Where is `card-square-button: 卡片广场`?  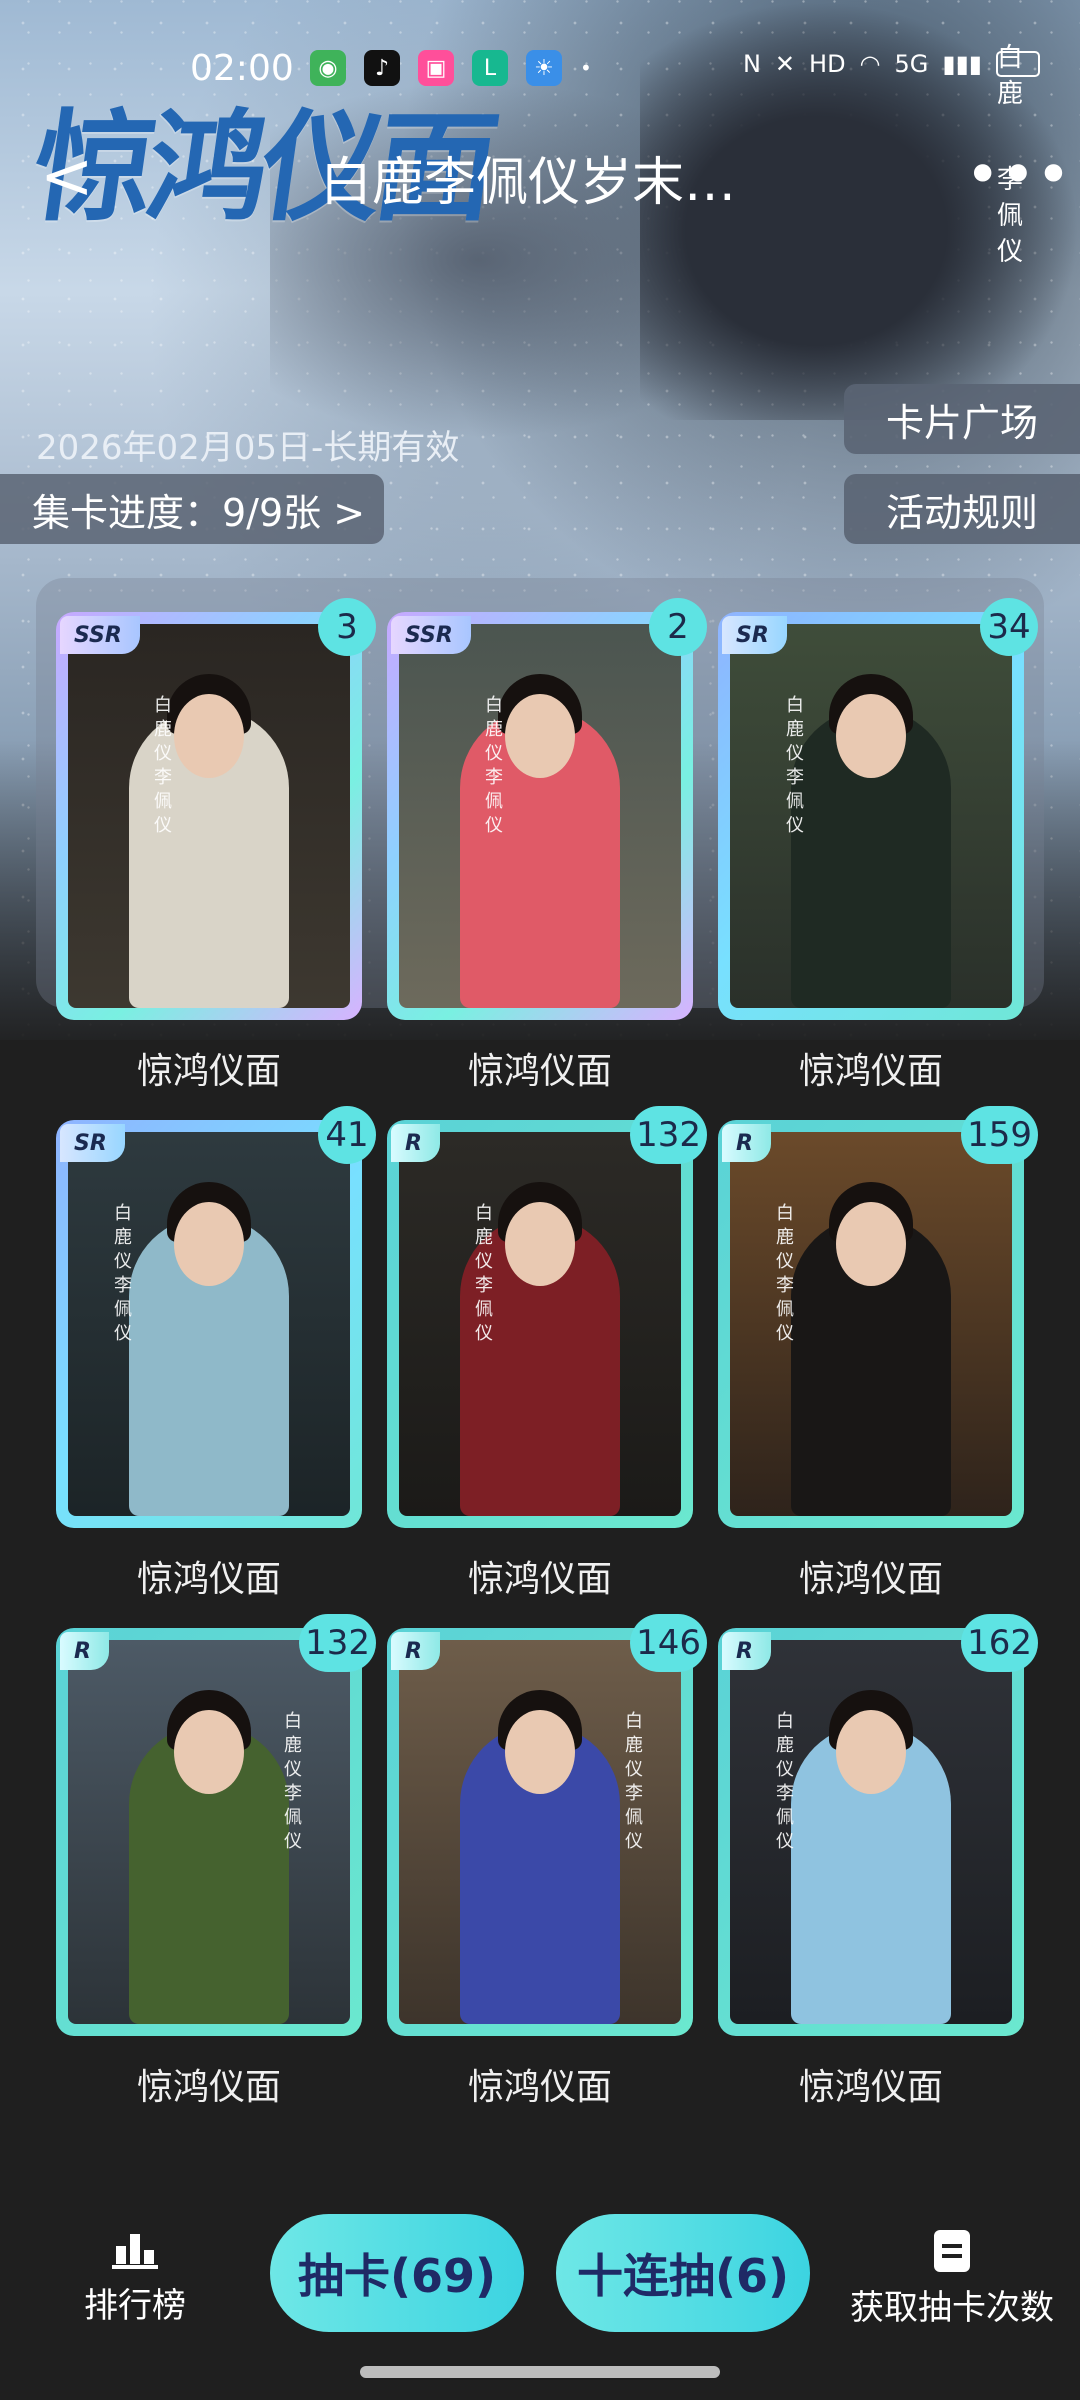 card-square-button: 卡片广场 is located at coordinates (962, 419).